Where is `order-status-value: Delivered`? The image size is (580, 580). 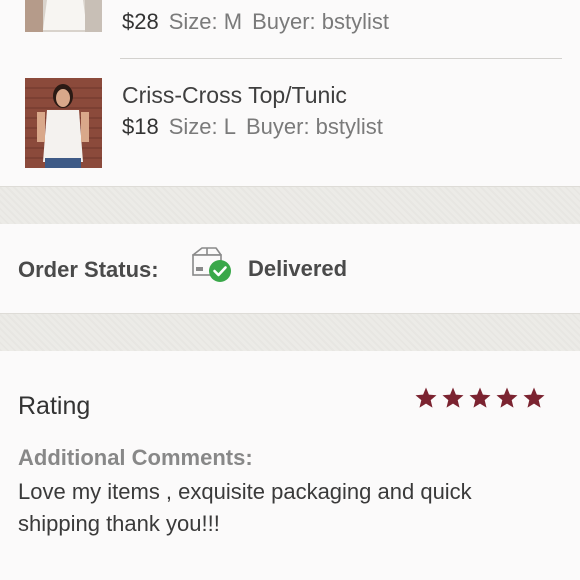 order-status-value: Delivered is located at coordinates (298, 268).